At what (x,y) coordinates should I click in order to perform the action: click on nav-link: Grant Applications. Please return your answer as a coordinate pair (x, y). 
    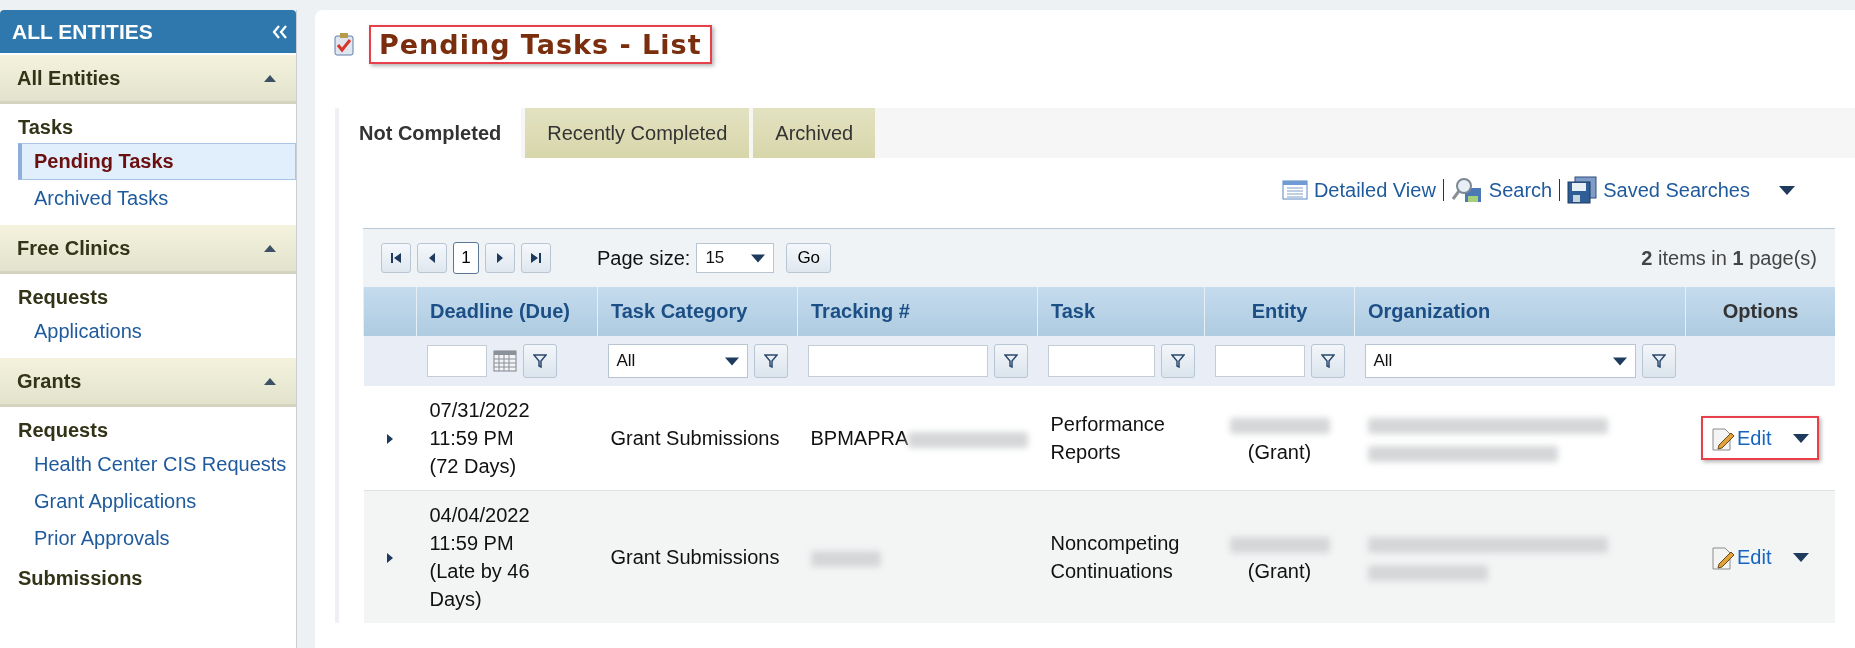
    Looking at the image, I should click on (157, 501).